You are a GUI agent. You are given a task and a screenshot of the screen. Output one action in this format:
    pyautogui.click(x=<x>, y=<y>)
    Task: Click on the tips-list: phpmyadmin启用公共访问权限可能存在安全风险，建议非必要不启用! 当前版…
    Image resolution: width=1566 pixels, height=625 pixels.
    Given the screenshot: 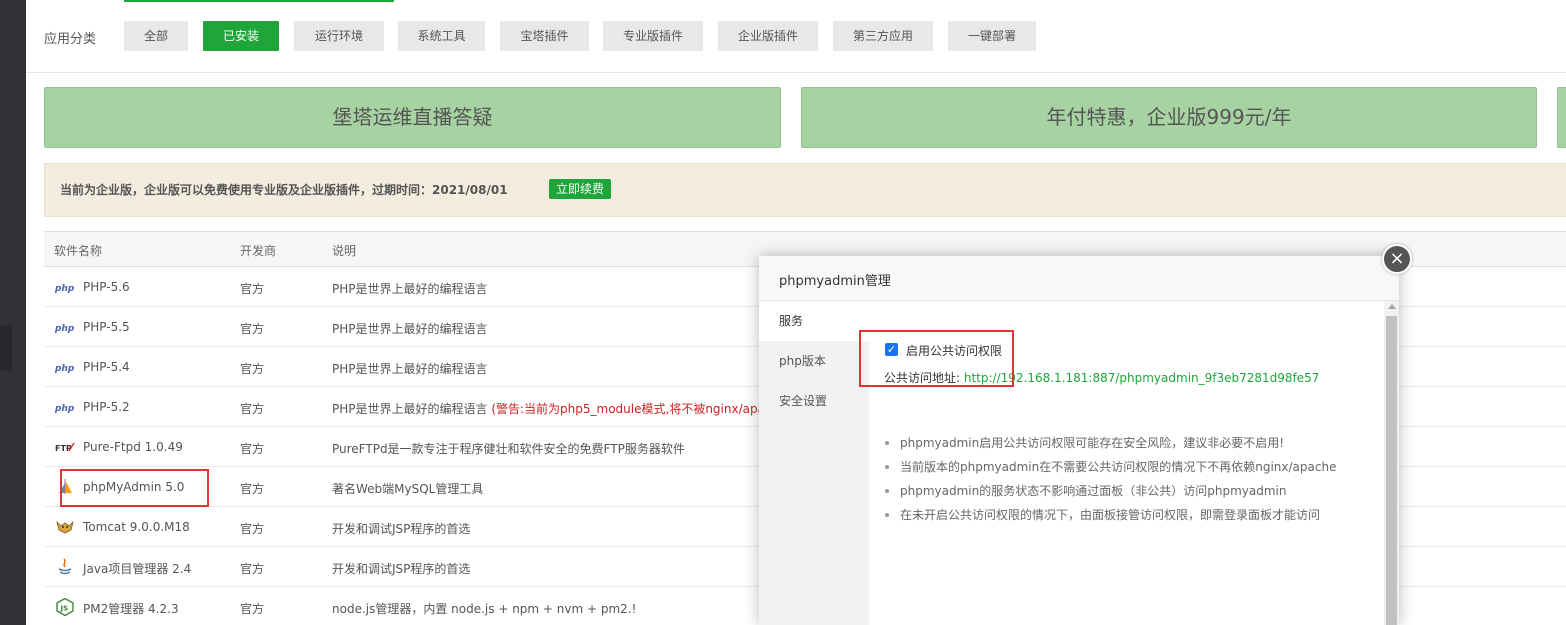 What is the action you would take?
    pyautogui.click(x=1110, y=483)
    